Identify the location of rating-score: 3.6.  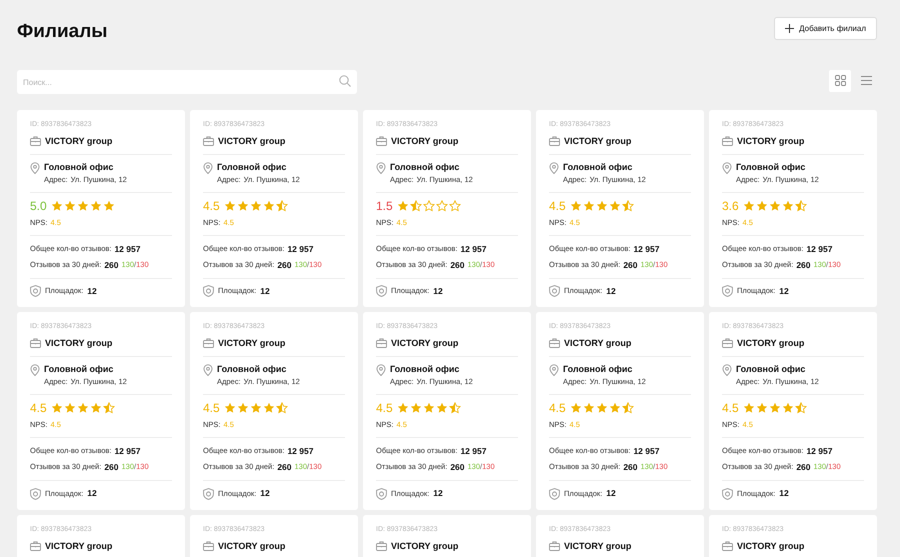
(730, 205).